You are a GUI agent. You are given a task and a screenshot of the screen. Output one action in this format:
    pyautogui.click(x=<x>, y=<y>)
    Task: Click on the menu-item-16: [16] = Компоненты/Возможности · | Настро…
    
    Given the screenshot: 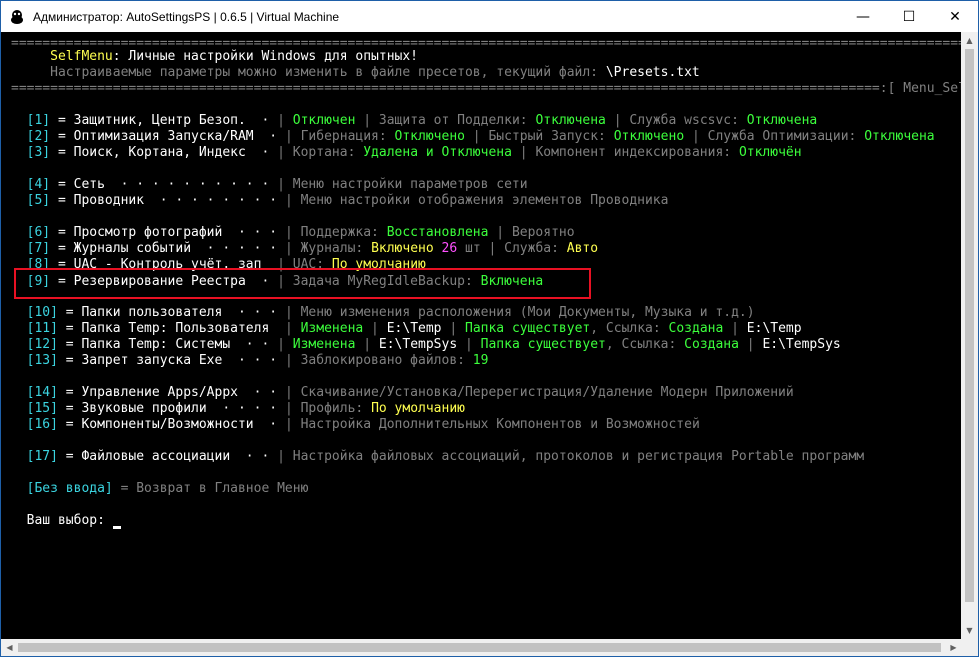 What is the action you would take?
    pyautogui.click(x=363, y=424)
    